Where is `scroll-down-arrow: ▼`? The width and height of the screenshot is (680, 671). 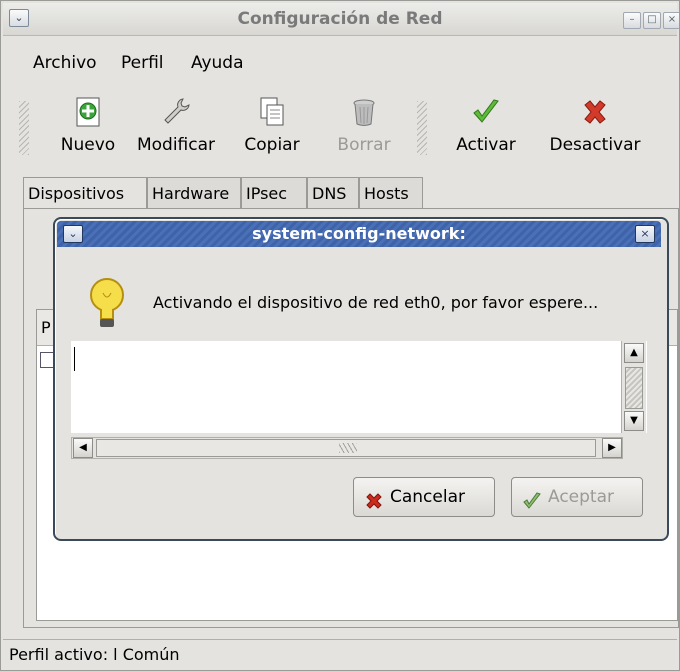 scroll-down-arrow: ▼ is located at coordinates (634, 421).